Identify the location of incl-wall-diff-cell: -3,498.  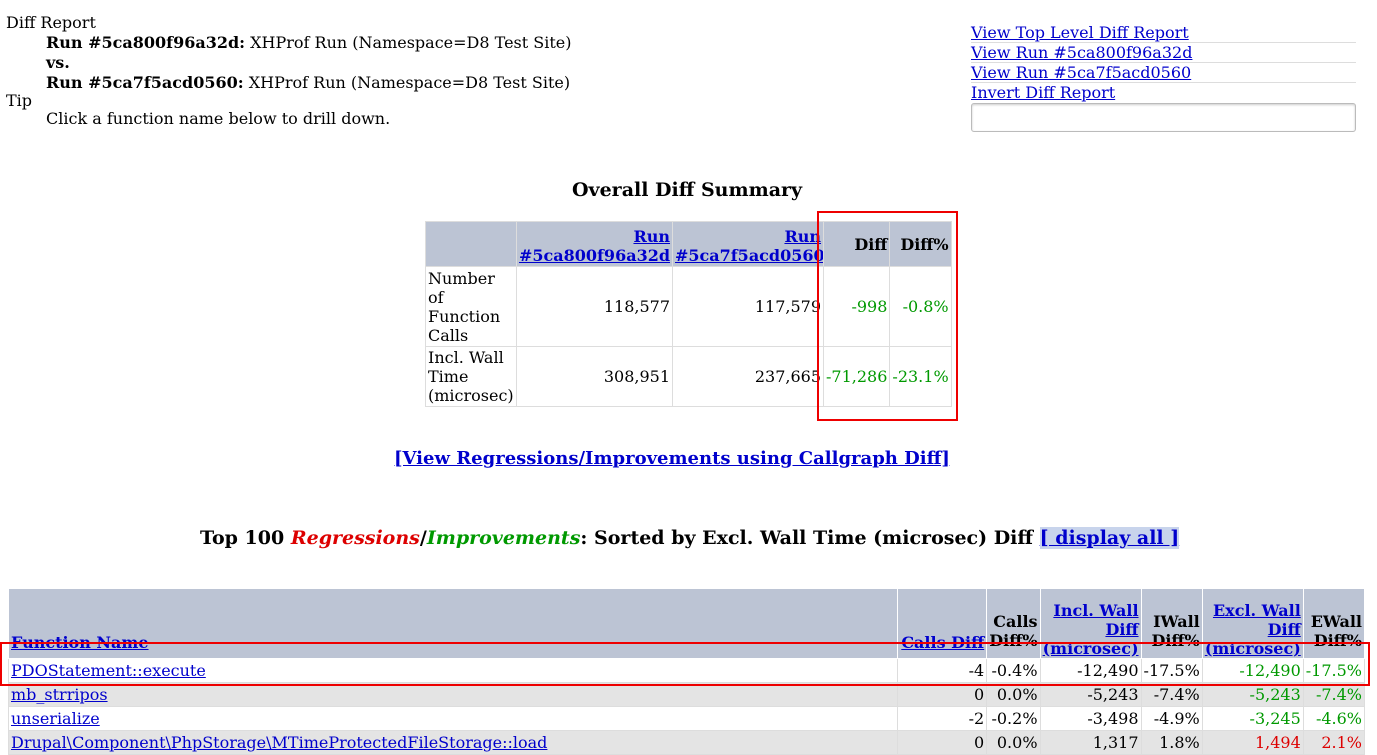
(1090, 718).